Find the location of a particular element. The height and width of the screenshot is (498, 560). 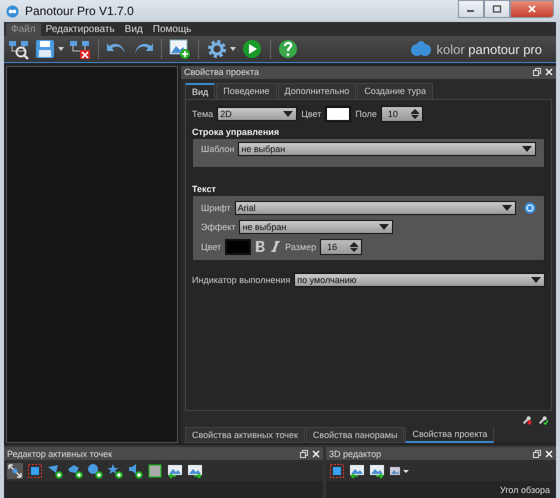

tab: Свойства активных точек is located at coordinates (245, 435).